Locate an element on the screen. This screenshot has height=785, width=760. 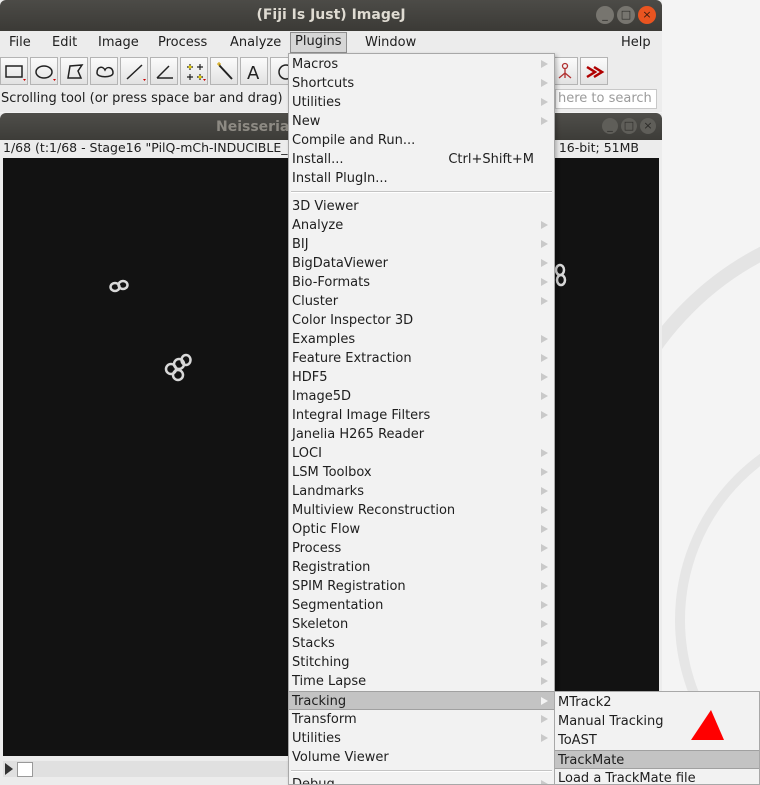
menu-item-bio-formats: Bio-Formats is located at coordinates (421, 282).